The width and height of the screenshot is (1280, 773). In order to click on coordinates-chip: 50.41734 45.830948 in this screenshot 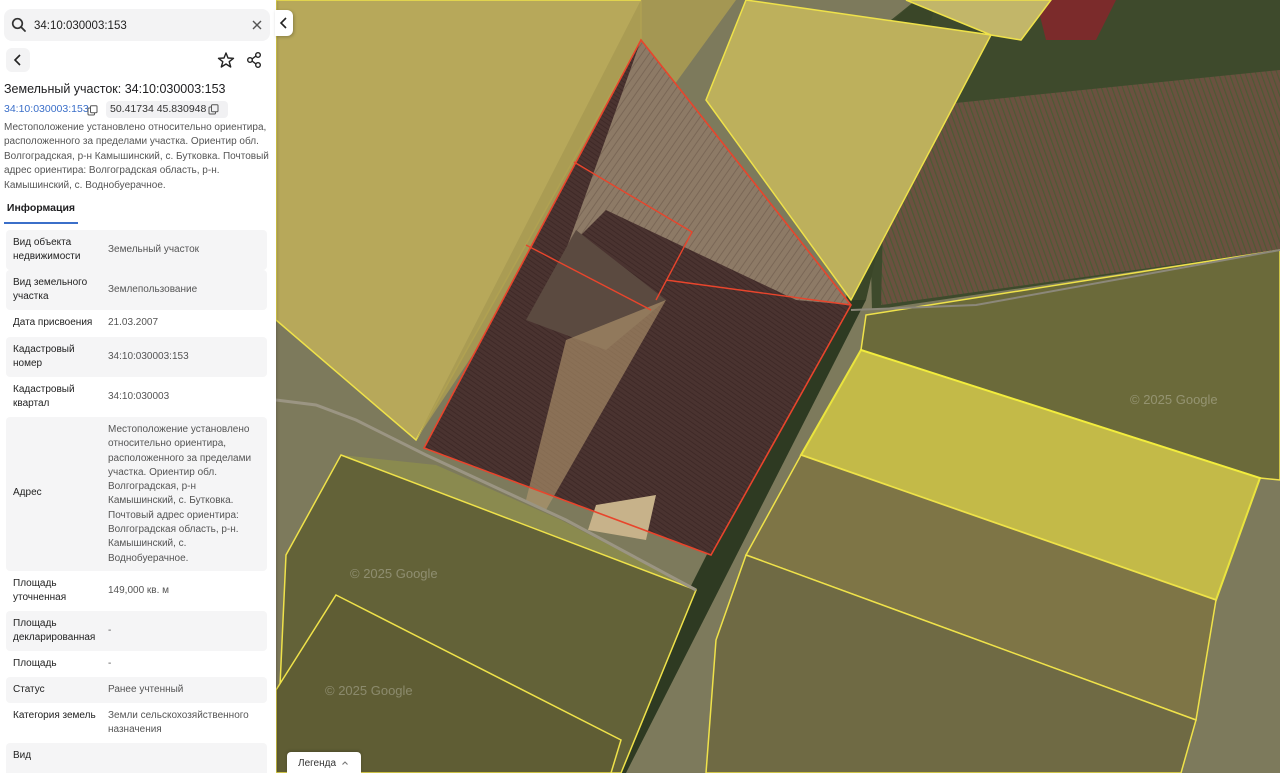, I will do `click(167, 109)`.